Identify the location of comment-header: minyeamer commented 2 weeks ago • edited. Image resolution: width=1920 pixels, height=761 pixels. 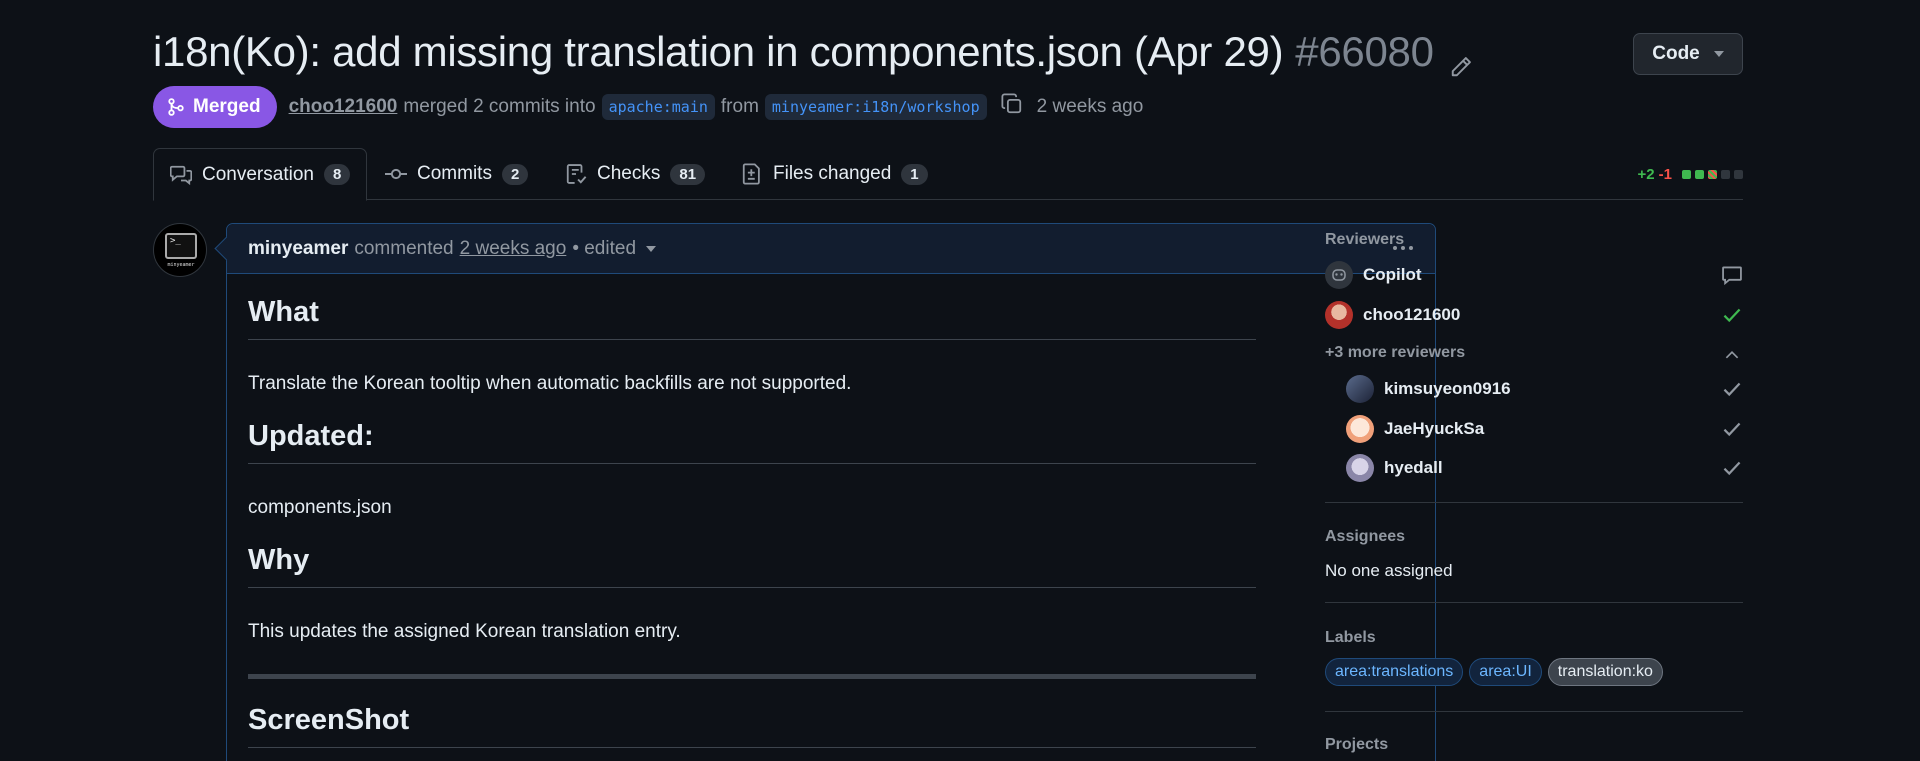
(831, 249).